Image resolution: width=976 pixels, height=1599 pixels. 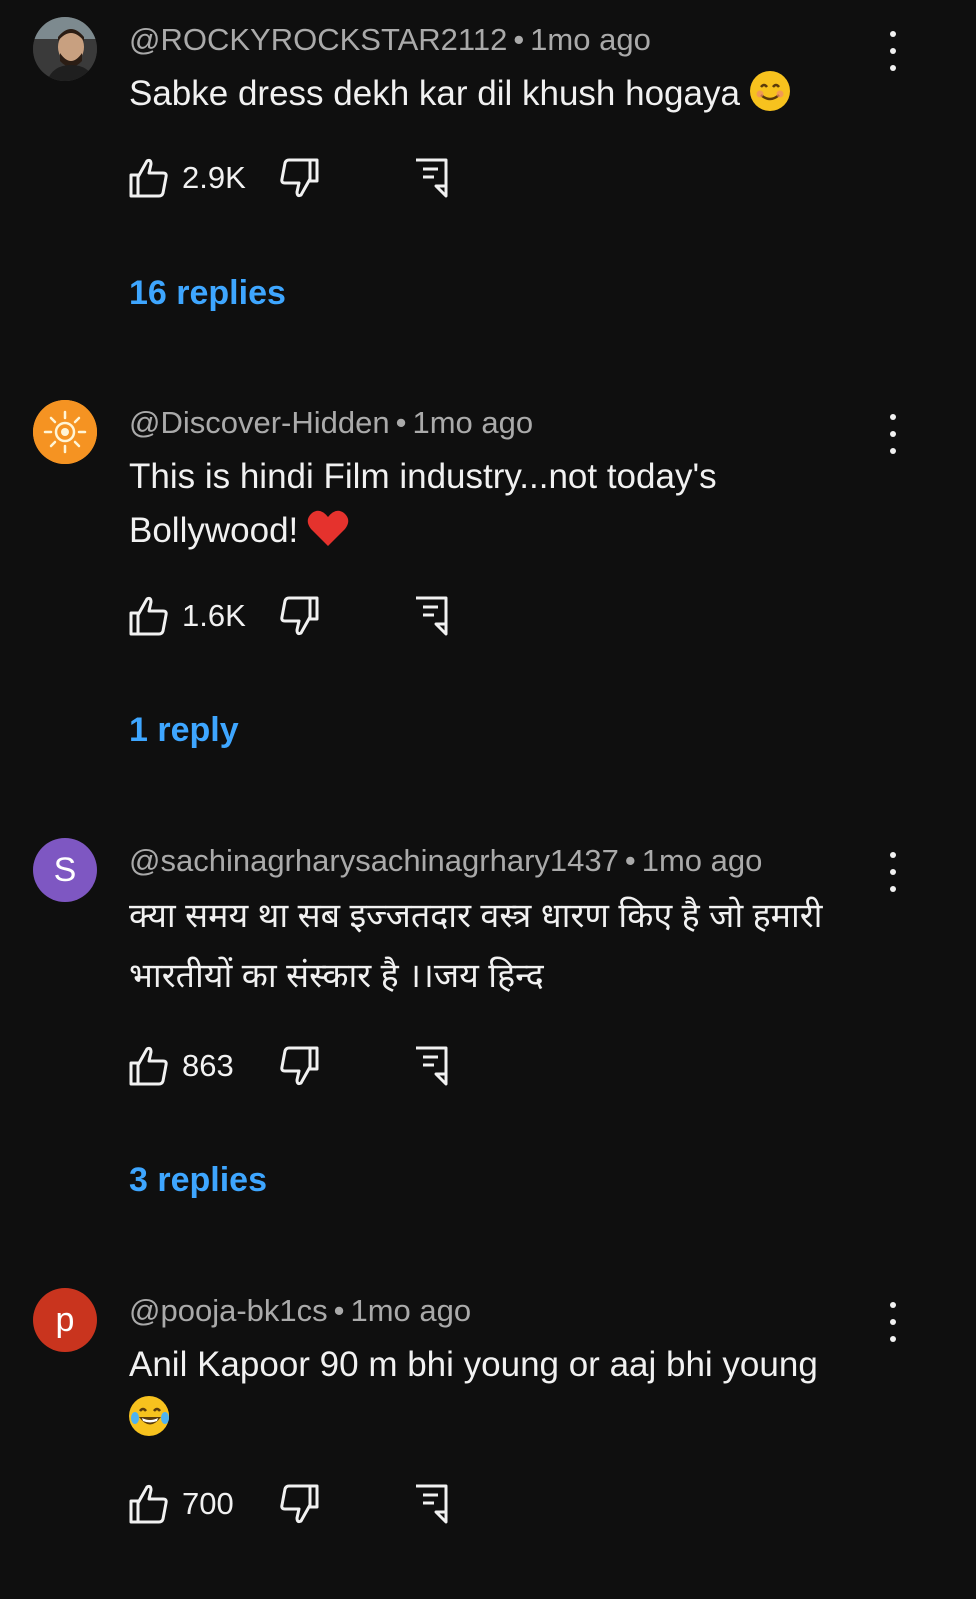 What do you see at coordinates (214, 177) in the screenshot?
I see `like-count: 2.9K` at bounding box center [214, 177].